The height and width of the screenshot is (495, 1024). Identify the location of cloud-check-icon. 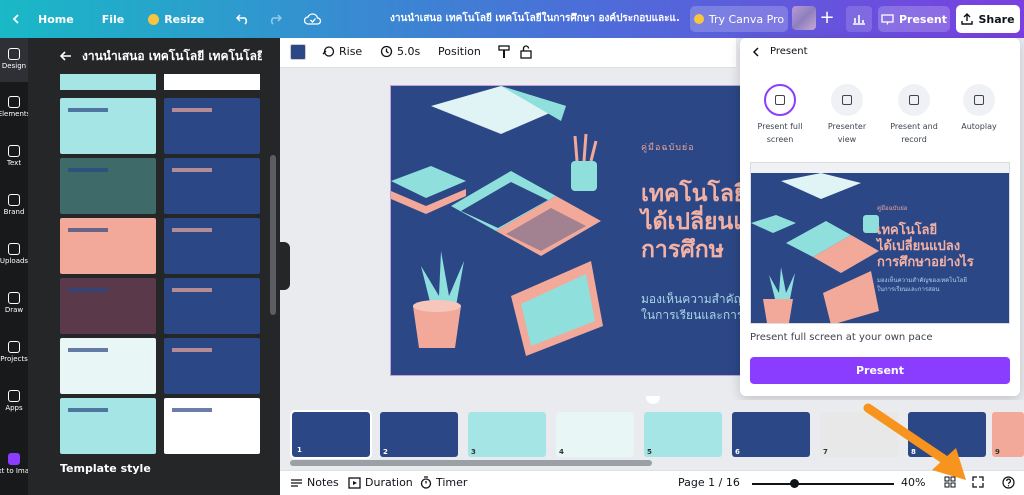
(313, 19).